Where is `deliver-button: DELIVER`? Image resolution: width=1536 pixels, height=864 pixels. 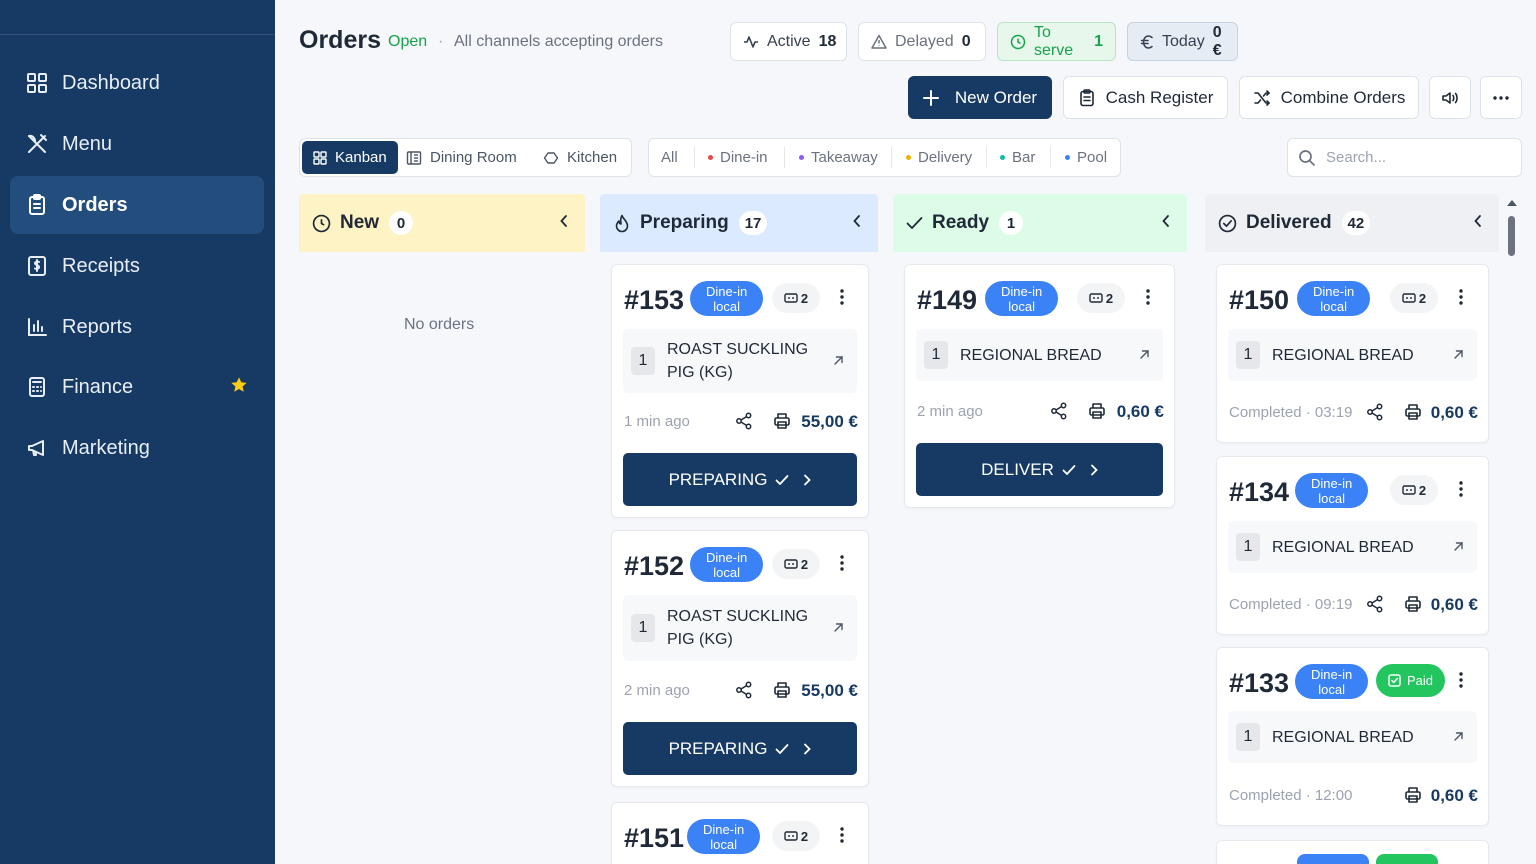 deliver-button: DELIVER is located at coordinates (1039, 469).